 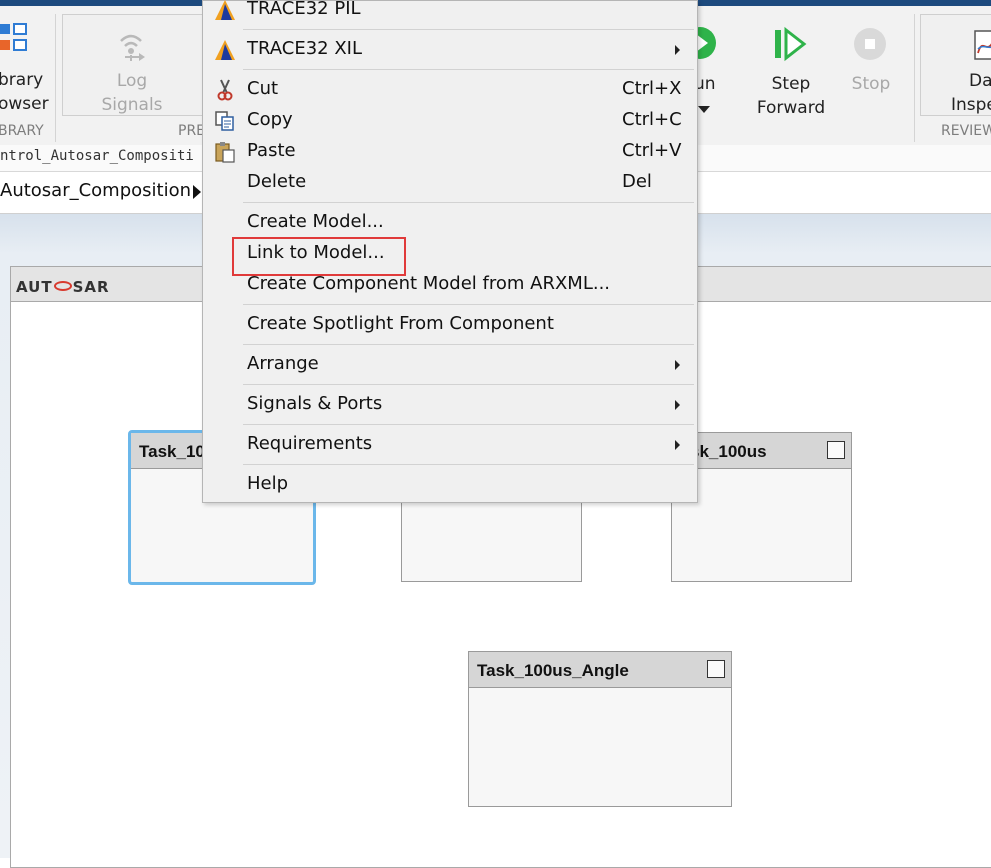 What do you see at coordinates (310, 443) in the screenshot?
I see `menu-item-label: Requirements` at bounding box center [310, 443].